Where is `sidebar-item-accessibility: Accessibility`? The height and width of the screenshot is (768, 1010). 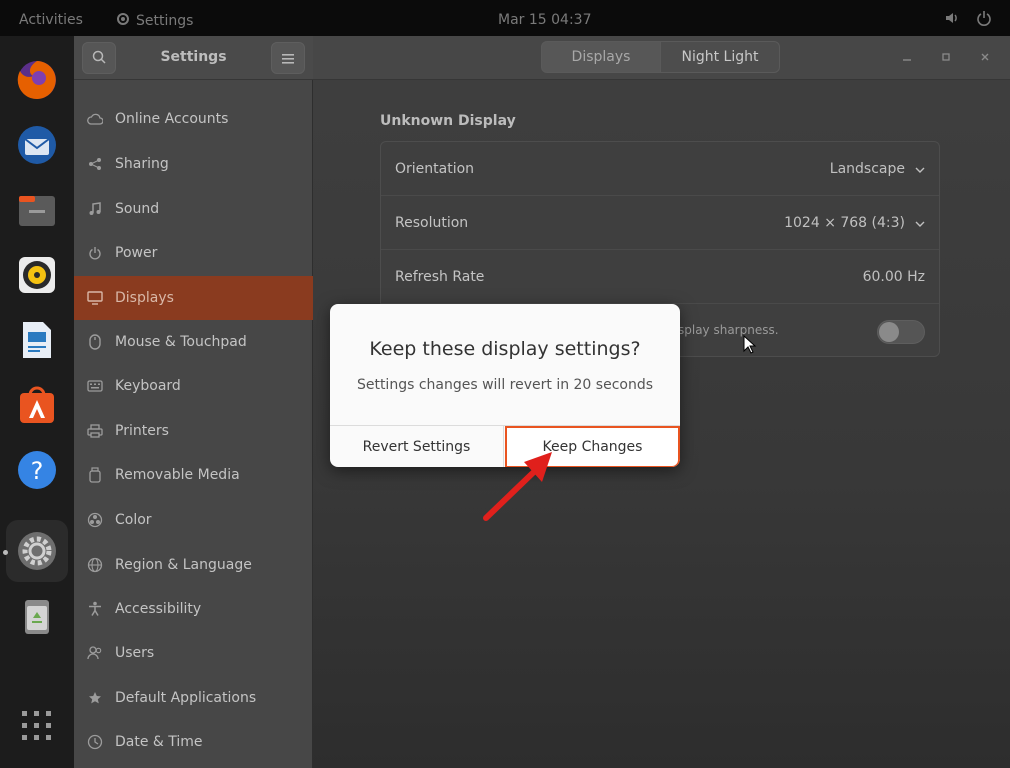 sidebar-item-accessibility: Accessibility is located at coordinates (193, 609).